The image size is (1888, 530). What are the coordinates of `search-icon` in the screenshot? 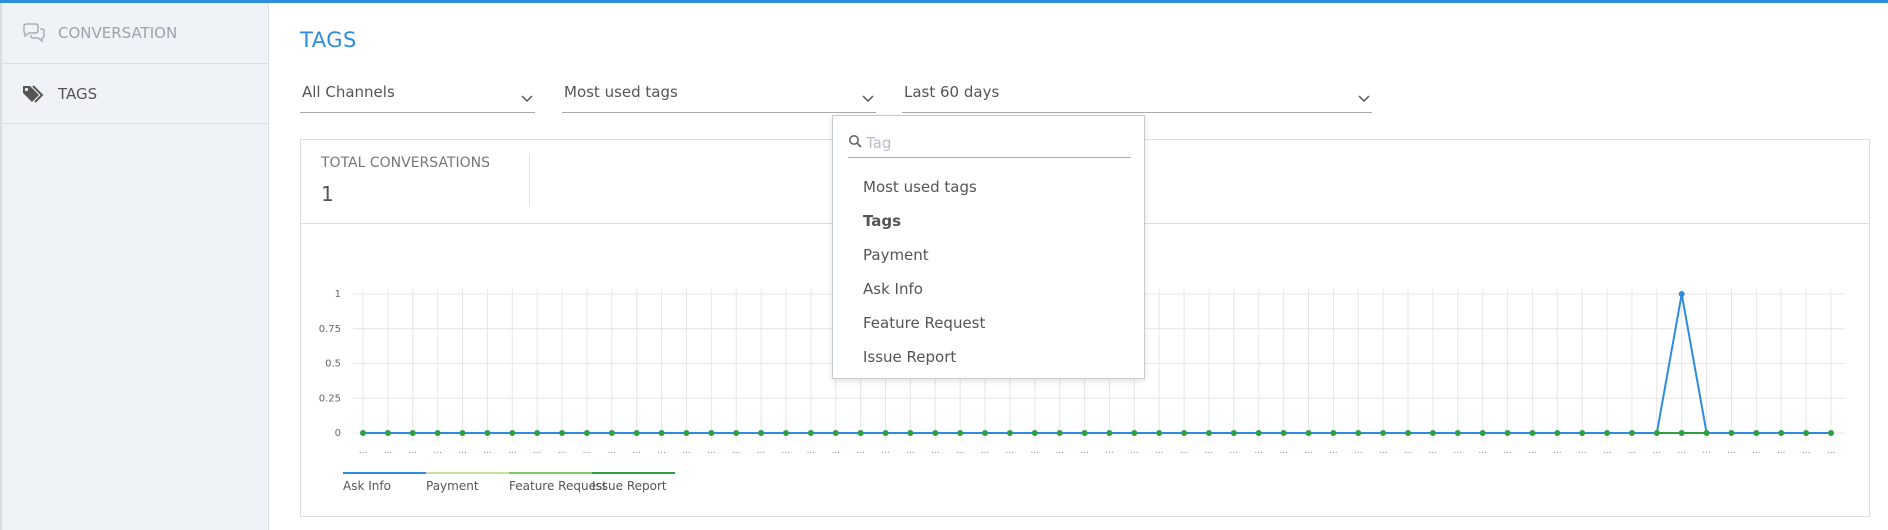 It's located at (855, 142).